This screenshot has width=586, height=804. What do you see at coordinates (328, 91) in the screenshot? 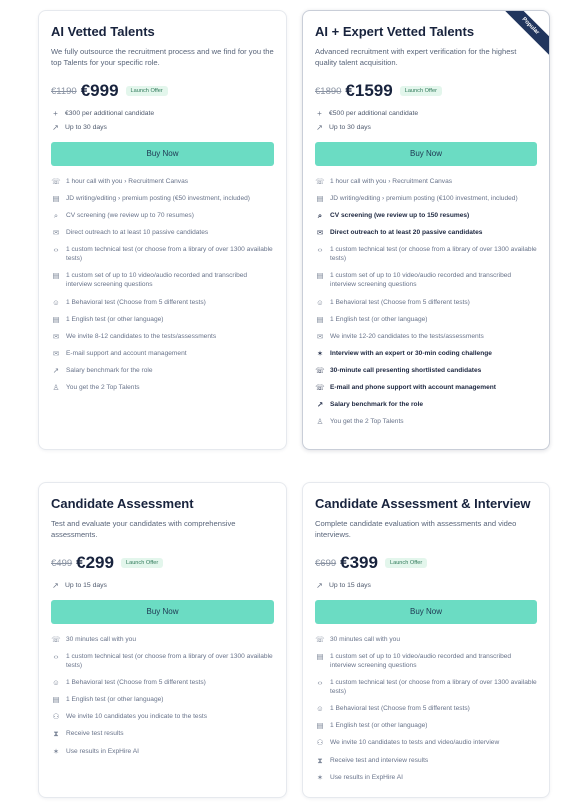
I see `old-price: €1890` at bounding box center [328, 91].